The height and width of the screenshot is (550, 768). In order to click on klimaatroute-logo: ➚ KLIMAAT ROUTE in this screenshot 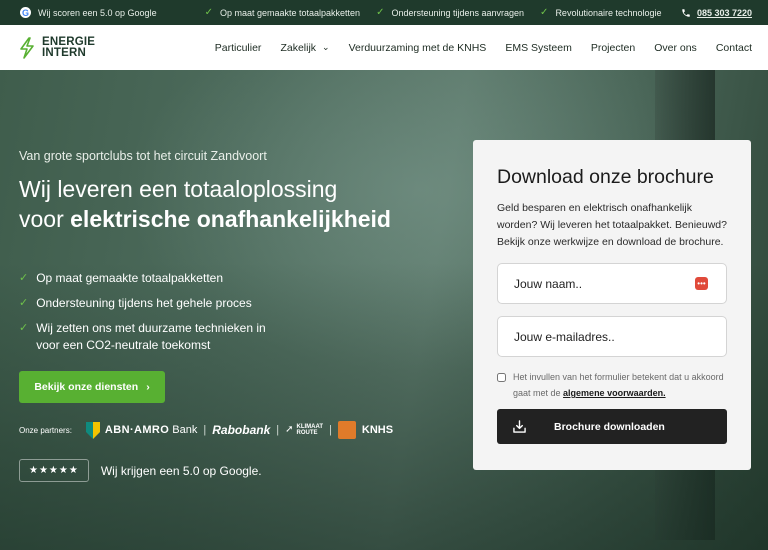, I will do `click(304, 430)`.